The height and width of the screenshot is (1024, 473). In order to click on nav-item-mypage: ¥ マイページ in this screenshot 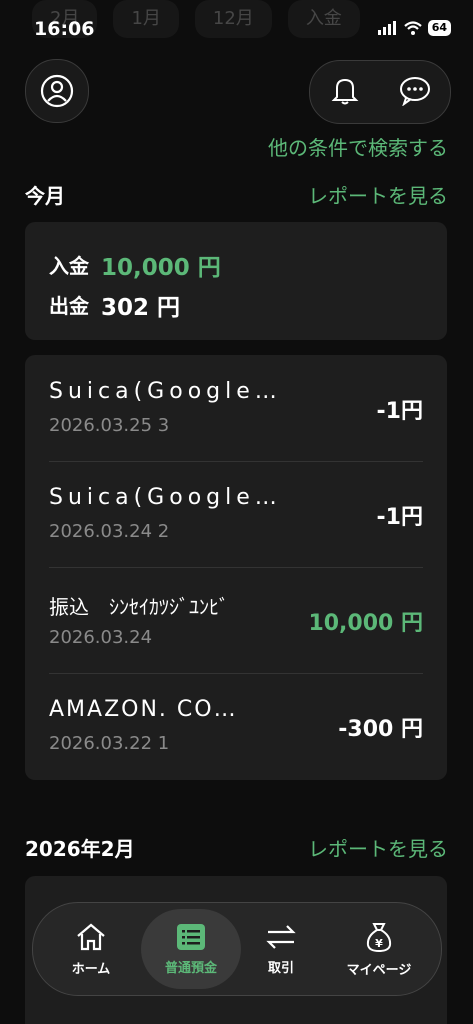, I will do `click(379, 949)`.